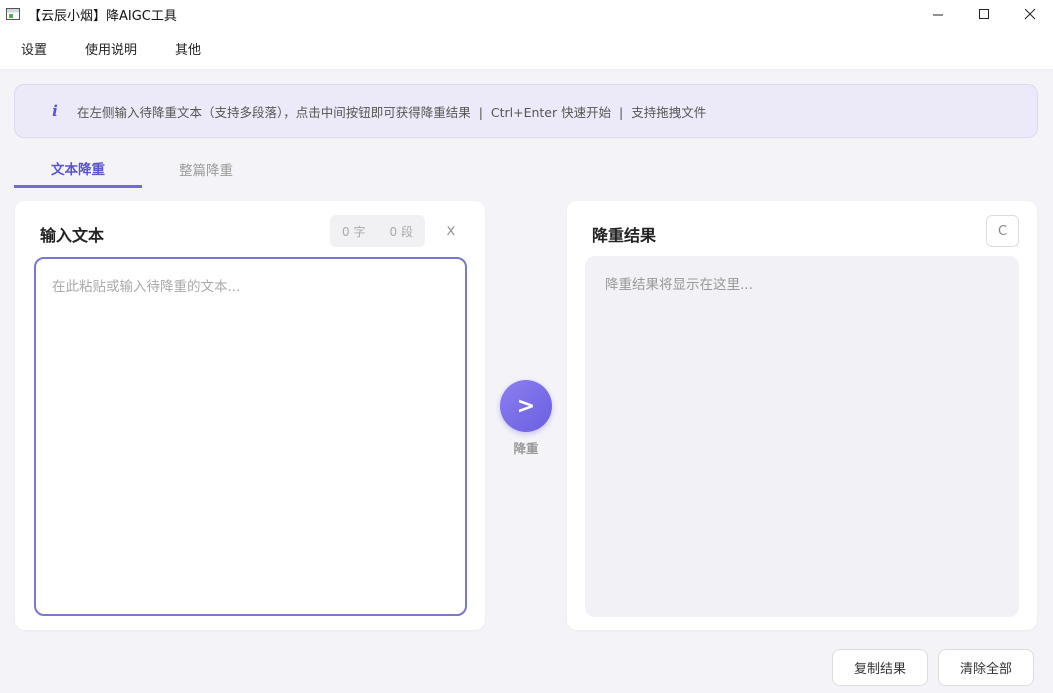 Image resolution: width=1053 pixels, height=693 pixels. I want to click on tab-text-rewrite: 文本降重, so click(78, 169).